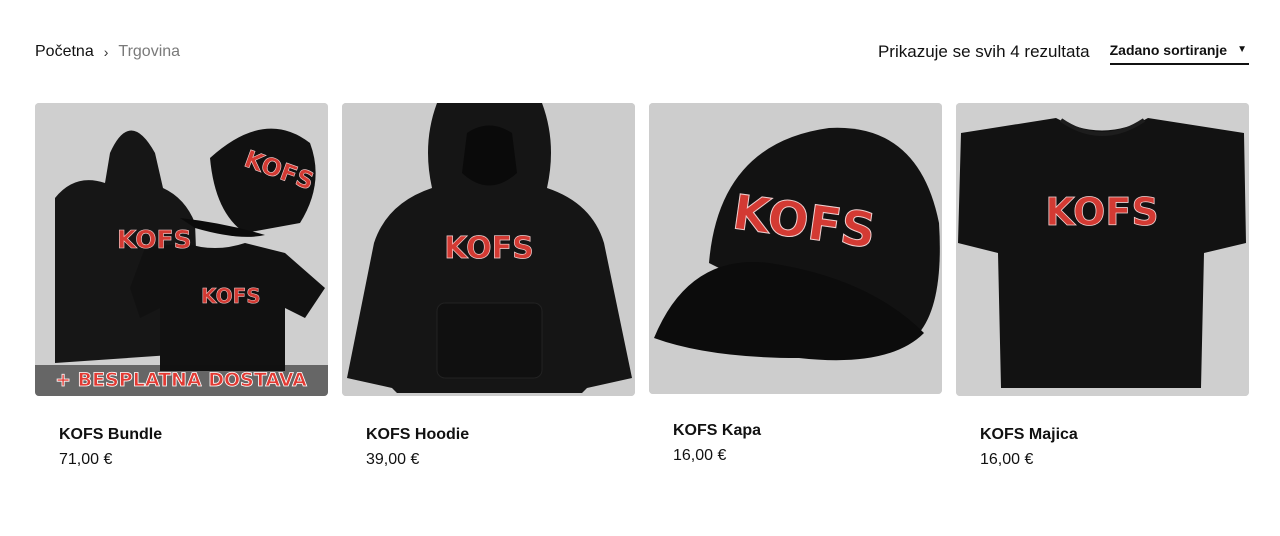 The image size is (1280, 536). I want to click on product-image-hoodie: KOFS, so click(488, 249).